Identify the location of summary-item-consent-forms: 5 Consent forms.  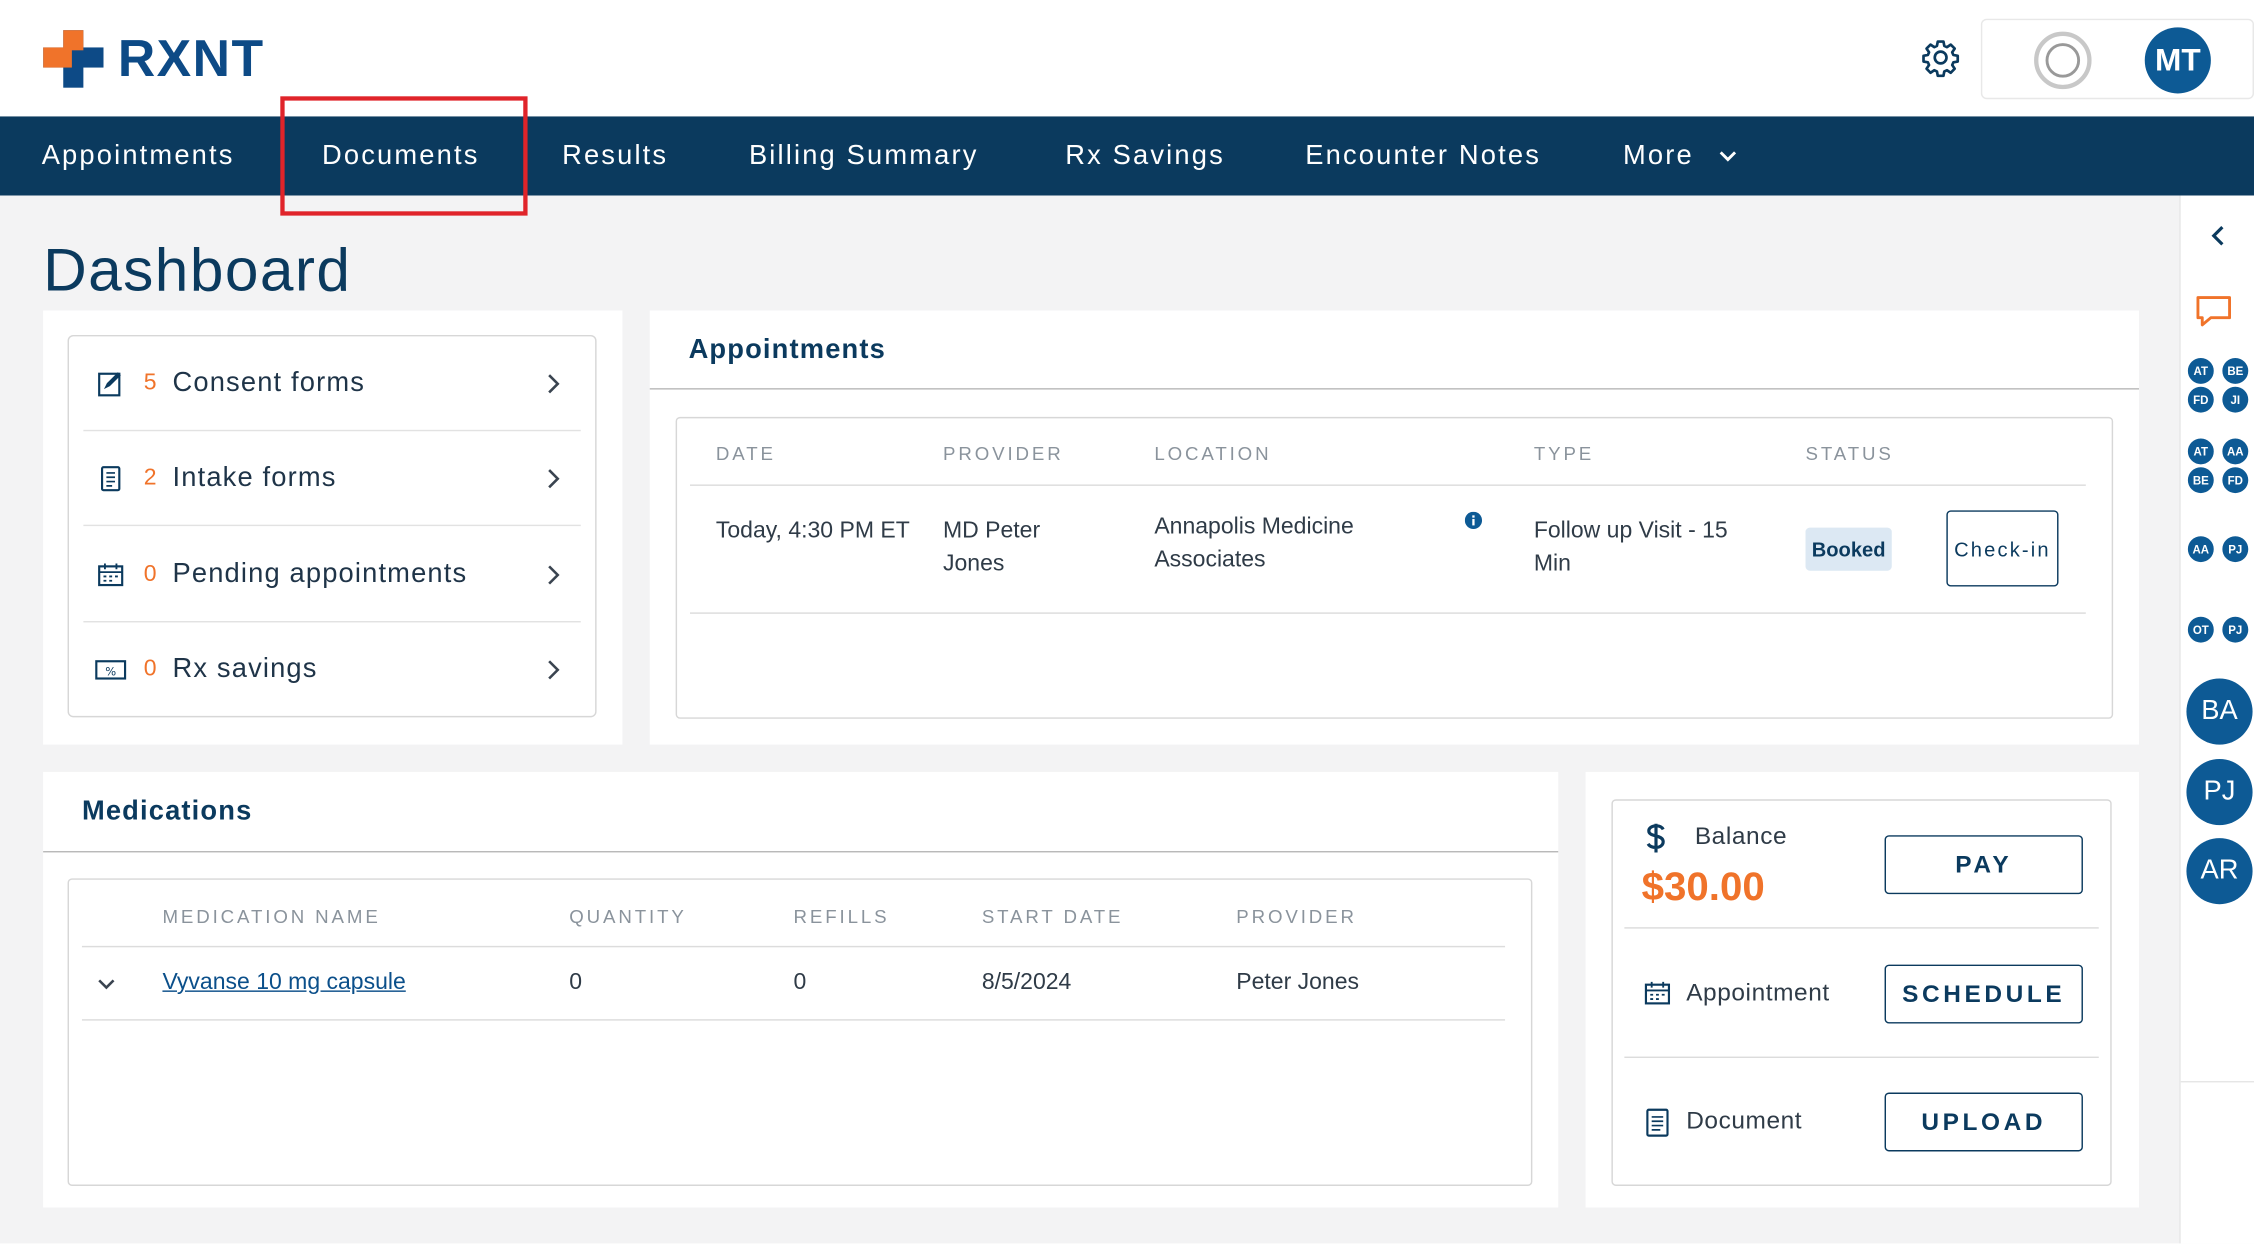
(332, 384).